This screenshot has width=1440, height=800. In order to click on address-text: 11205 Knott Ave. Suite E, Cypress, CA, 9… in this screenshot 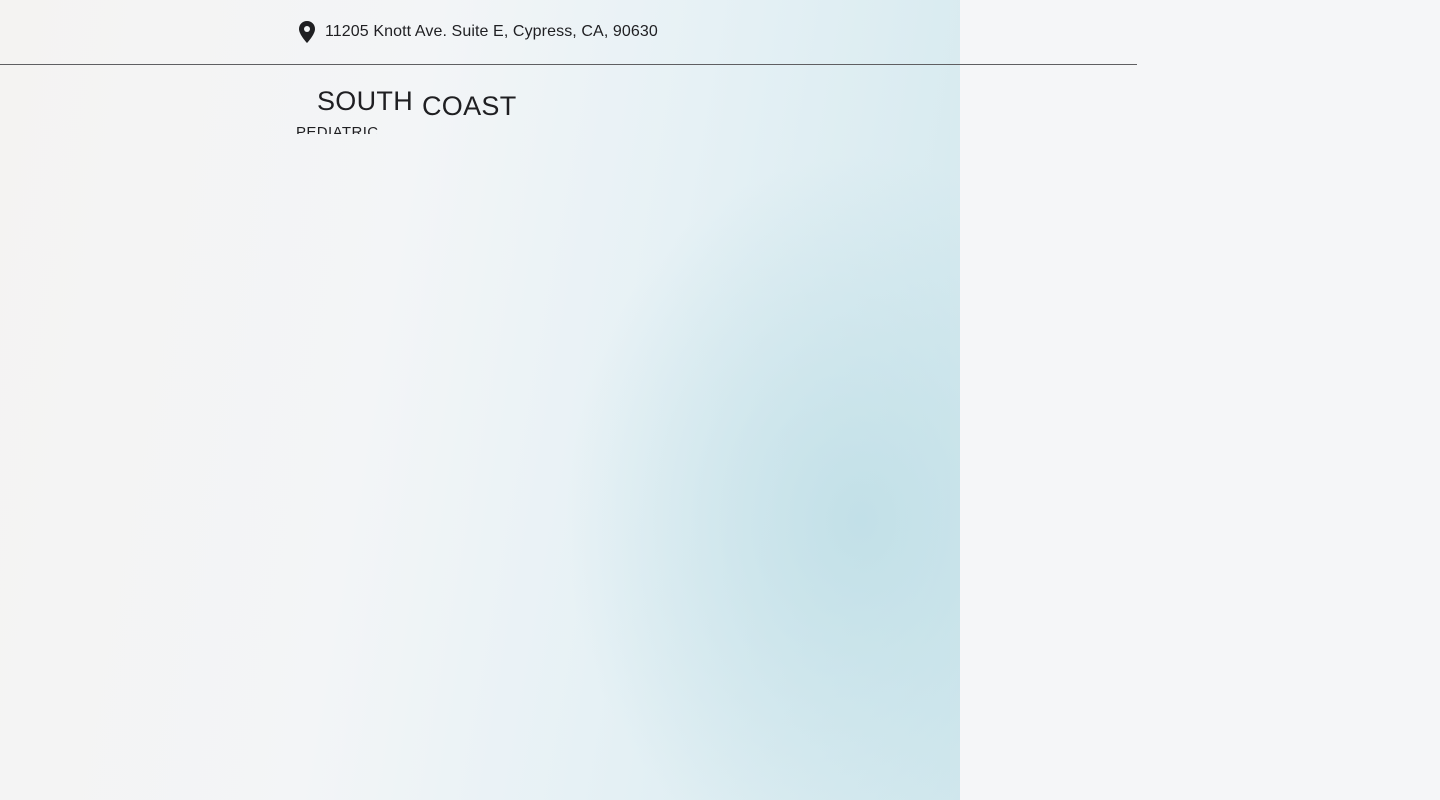, I will do `click(491, 31)`.